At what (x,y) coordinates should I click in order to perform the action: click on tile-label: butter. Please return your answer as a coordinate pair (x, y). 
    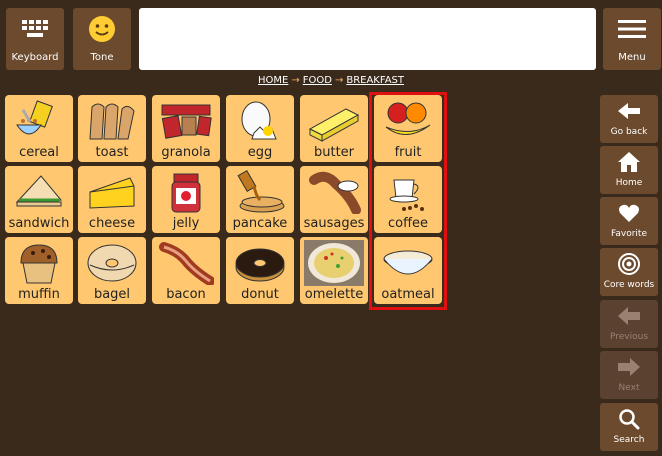
    Looking at the image, I should click on (334, 152).